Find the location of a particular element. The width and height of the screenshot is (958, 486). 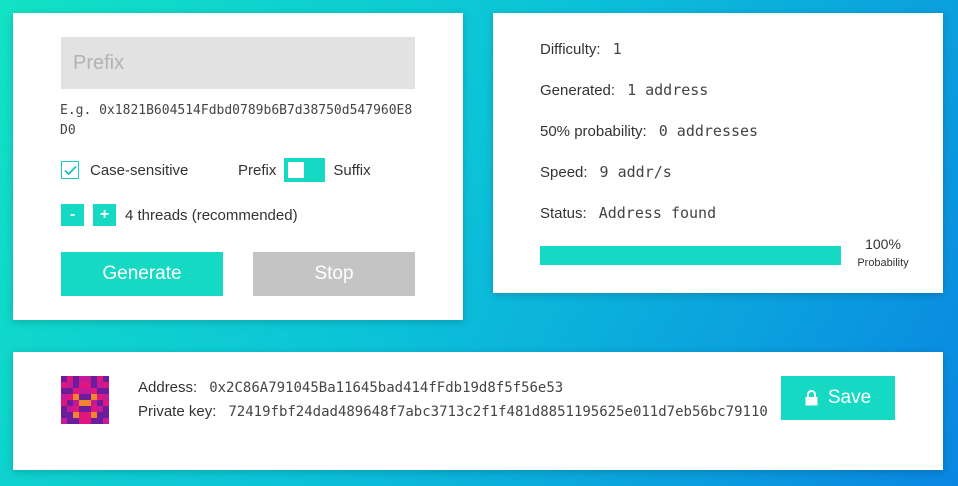

save-button: Save is located at coordinates (838, 398).